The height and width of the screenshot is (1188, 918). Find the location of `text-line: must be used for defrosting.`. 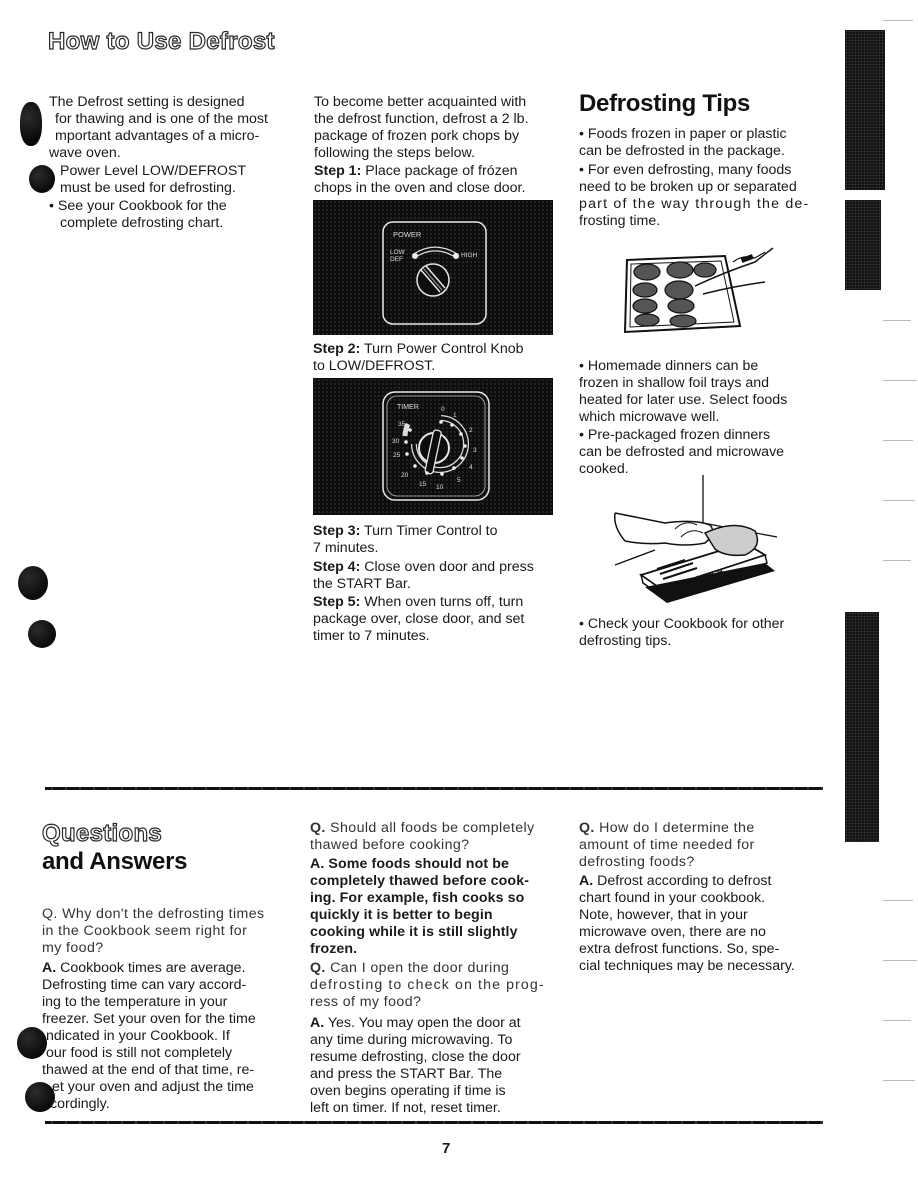

text-line: must be used for defrosting. is located at coordinates (148, 188).